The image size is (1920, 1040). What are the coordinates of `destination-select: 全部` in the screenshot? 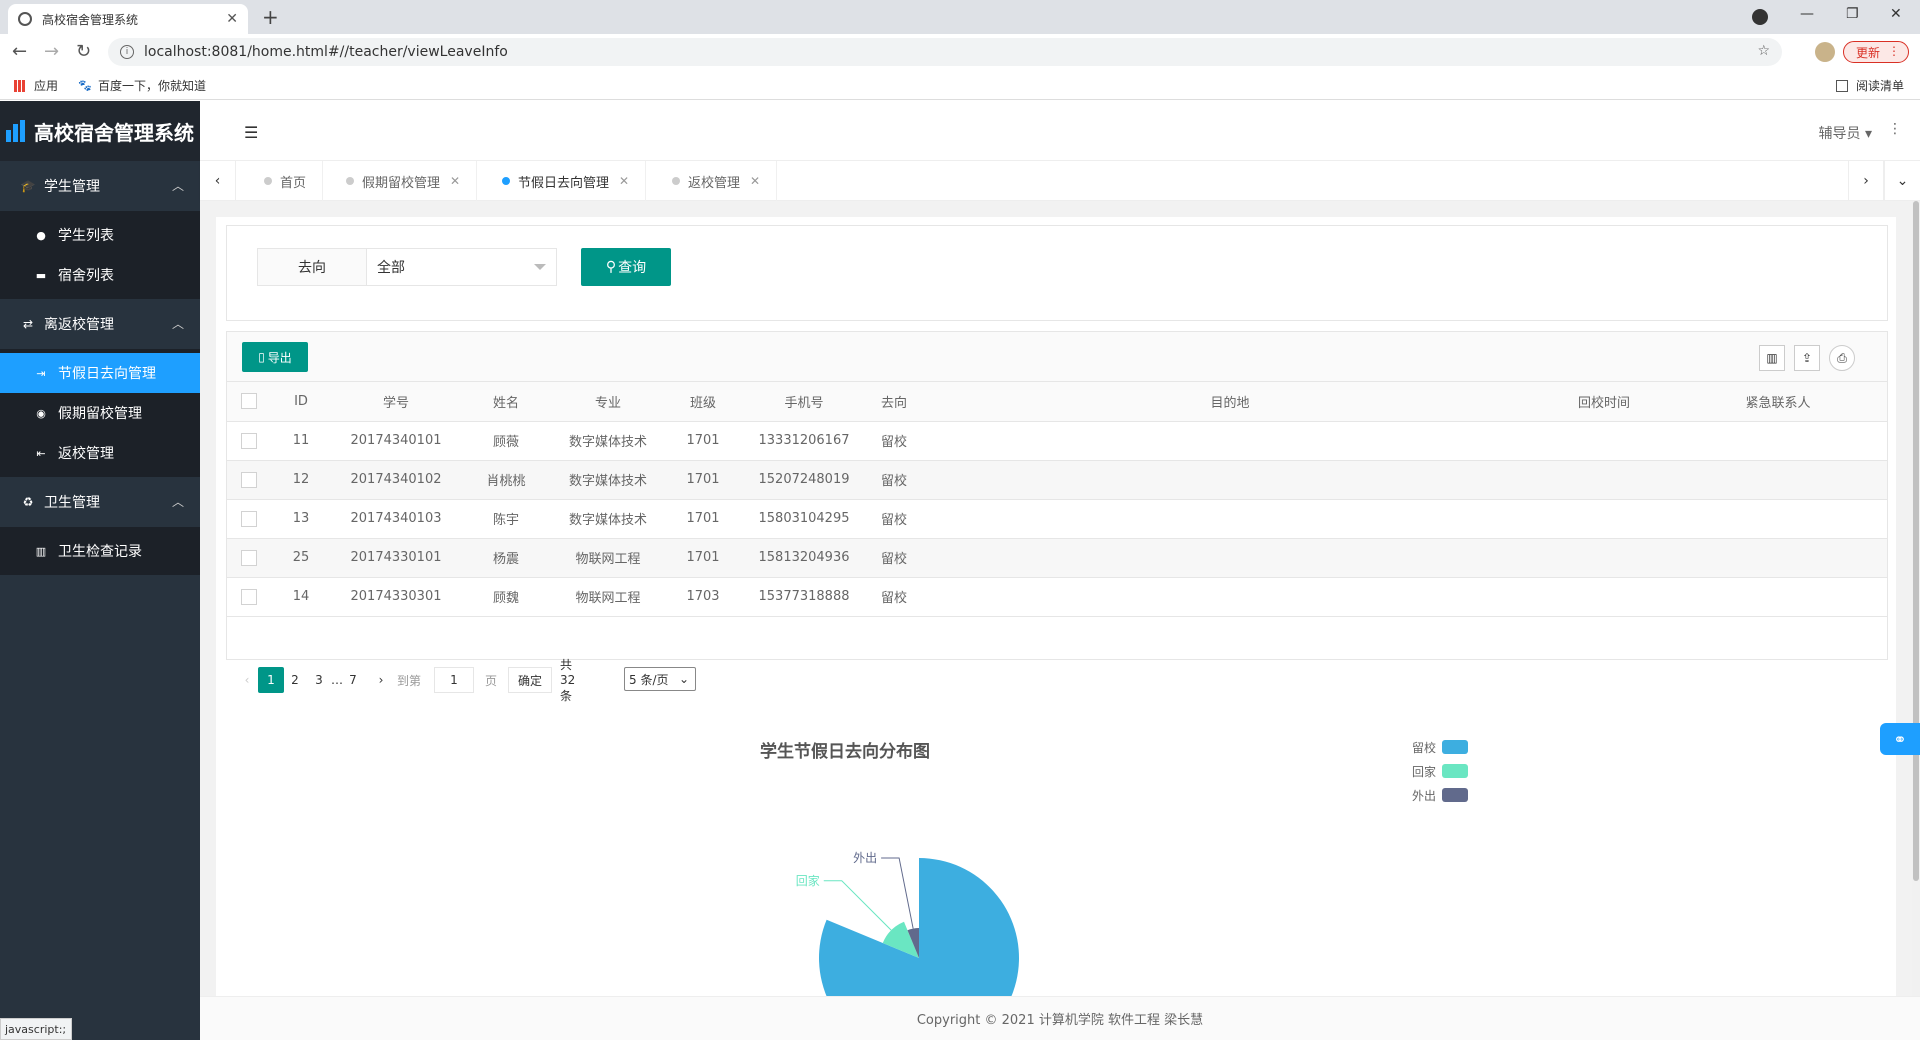 It's located at (462, 267).